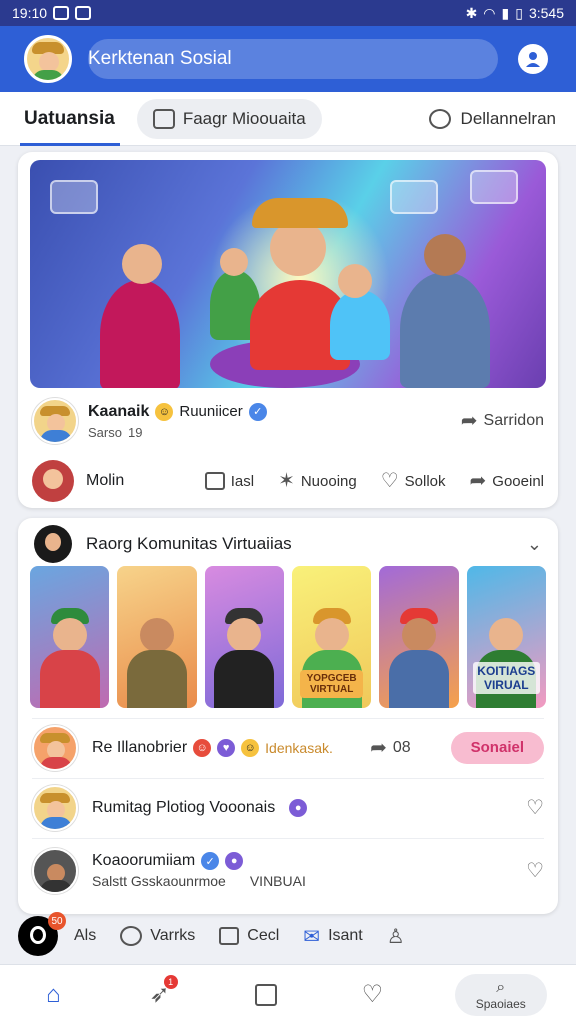  Describe the element at coordinates (328, 481) in the screenshot. I see `react-label: Nuooing` at that location.